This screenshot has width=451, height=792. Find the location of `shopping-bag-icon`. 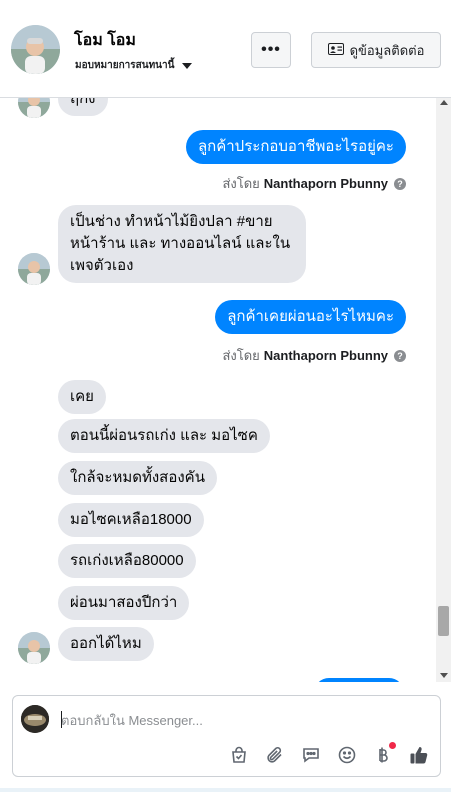

shopping-bag-icon is located at coordinates (239, 755).